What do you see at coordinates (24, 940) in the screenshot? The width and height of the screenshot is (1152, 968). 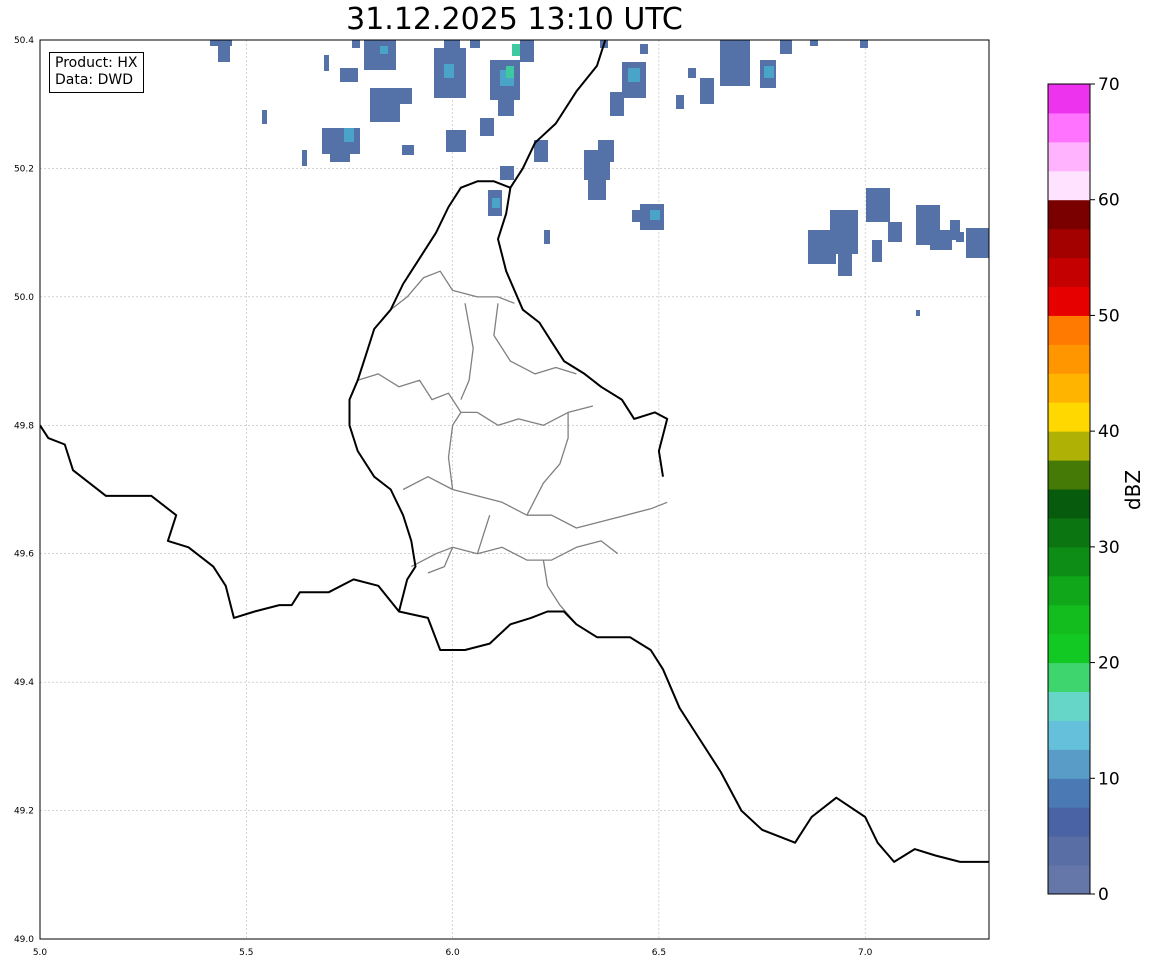 I see `y-tick-label: 49.0` at bounding box center [24, 940].